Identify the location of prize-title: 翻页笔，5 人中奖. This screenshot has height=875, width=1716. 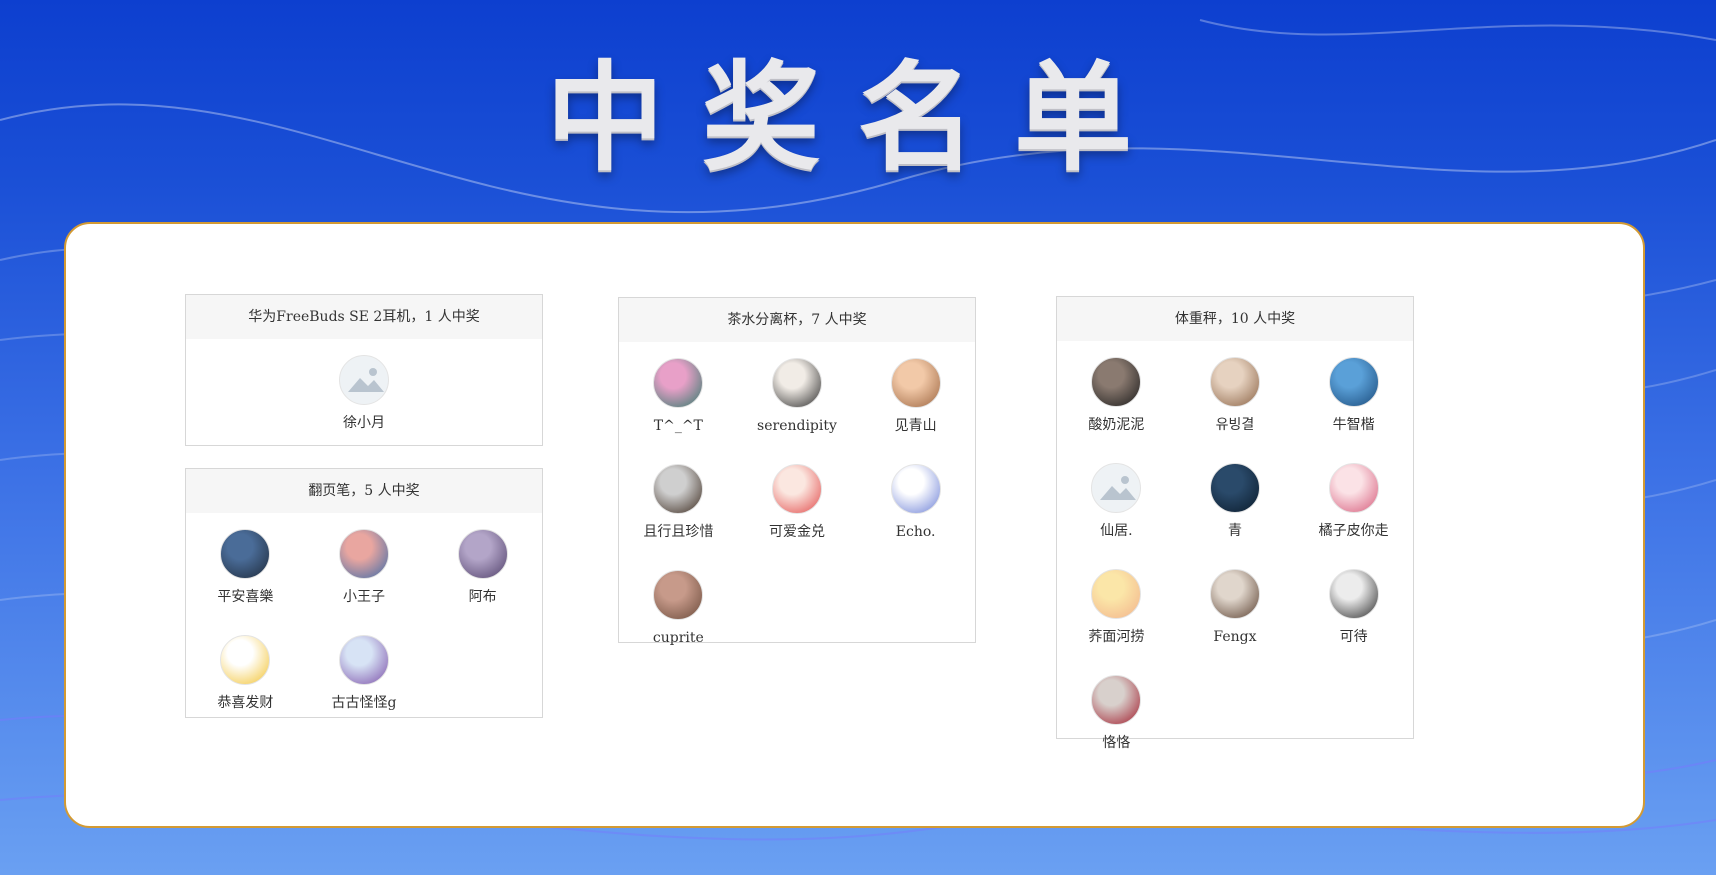
(364, 491).